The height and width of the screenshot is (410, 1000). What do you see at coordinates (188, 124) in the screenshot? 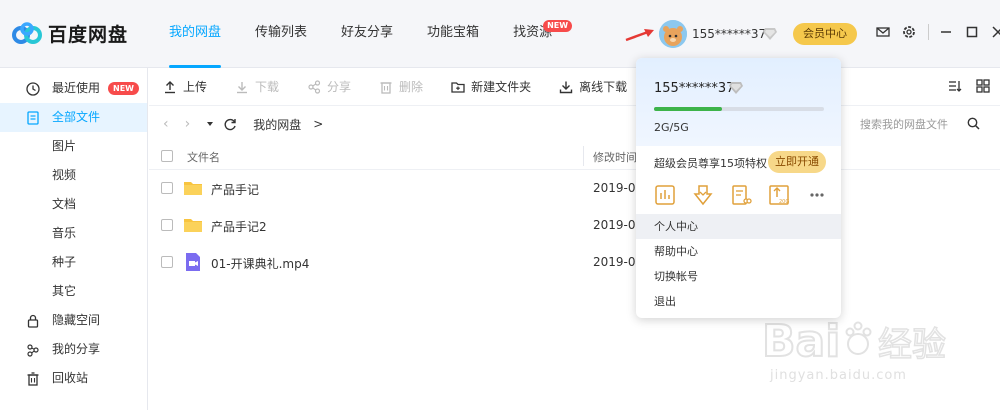
I see `forward-arrow-icon: ›` at bounding box center [188, 124].